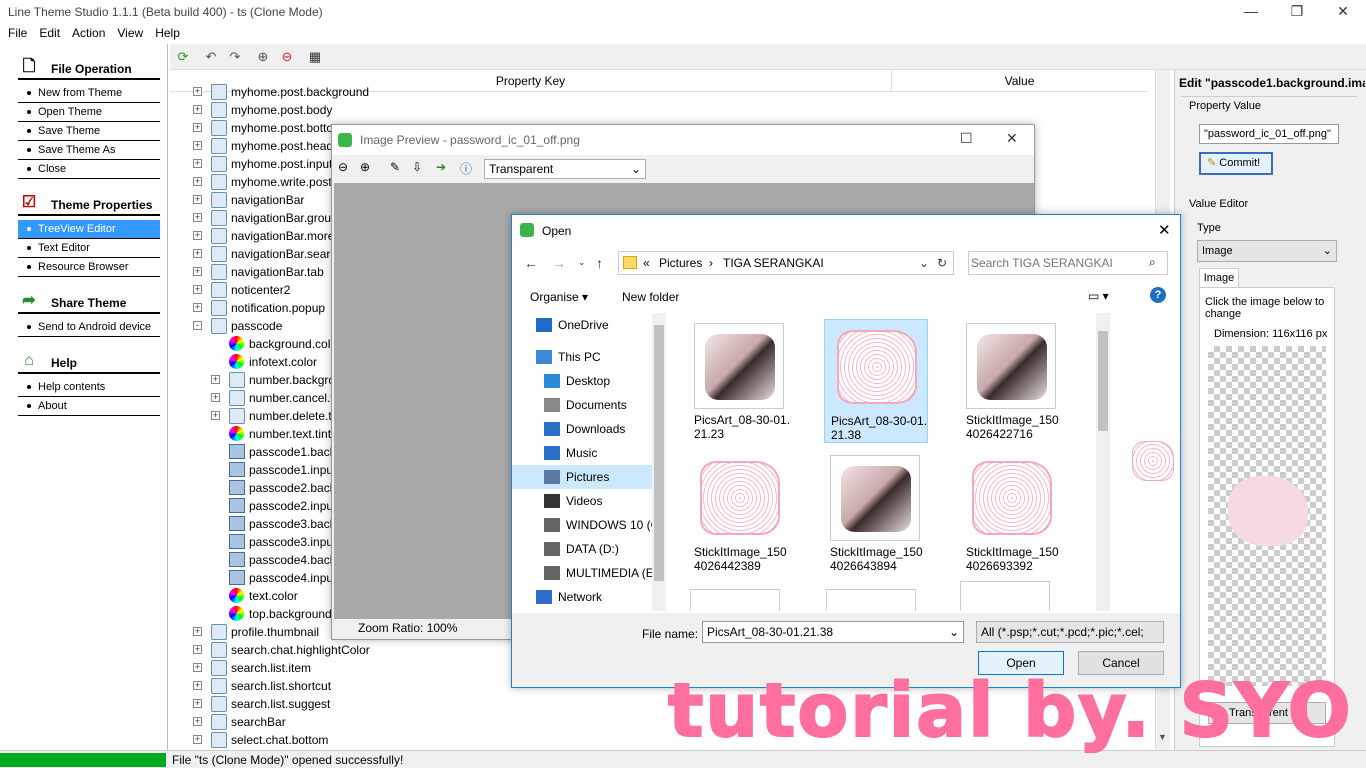 This screenshot has height=768, width=1366. What do you see at coordinates (582, 525) in the screenshot?
I see `nav-item: WINDOWS 10 (C` at bounding box center [582, 525].